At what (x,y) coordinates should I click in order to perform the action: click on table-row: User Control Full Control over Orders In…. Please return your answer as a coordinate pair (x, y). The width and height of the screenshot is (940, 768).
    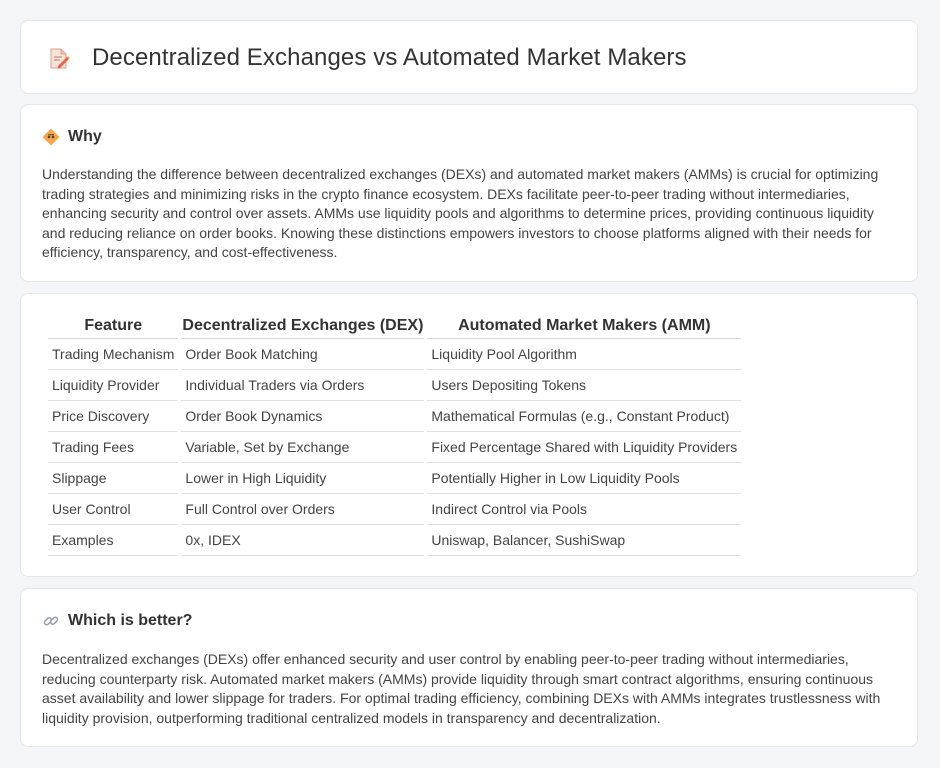
    Looking at the image, I should click on (395, 509).